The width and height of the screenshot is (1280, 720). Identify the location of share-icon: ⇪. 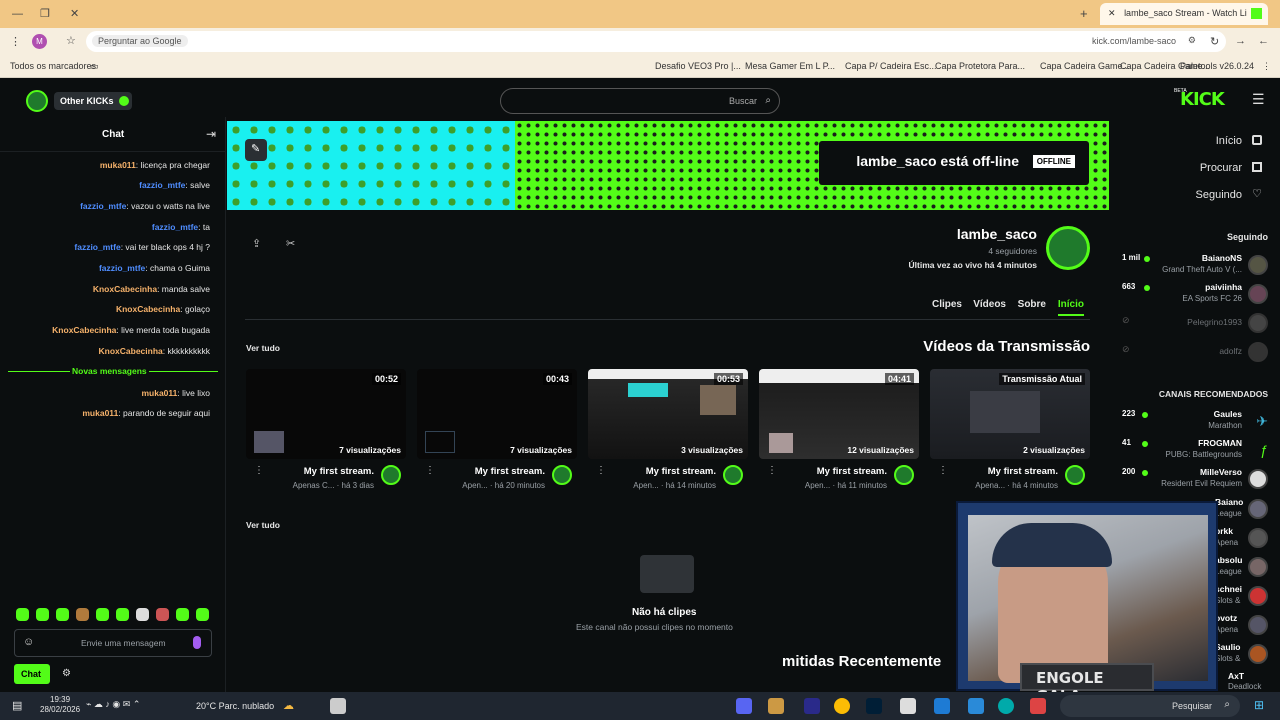
(256, 243).